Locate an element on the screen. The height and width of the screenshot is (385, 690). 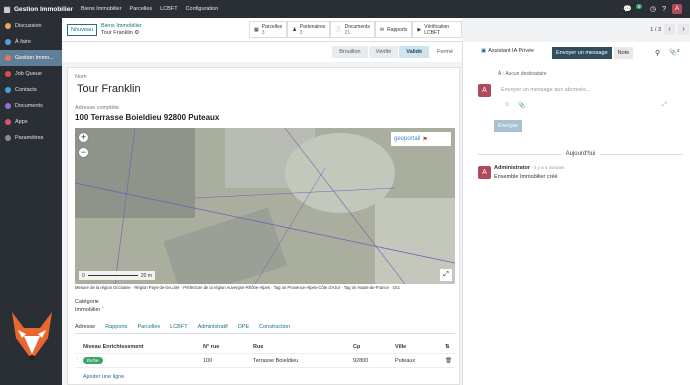
smart-button-parcelles: ▦ Parcelles 3 is located at coordinates (268, 29).